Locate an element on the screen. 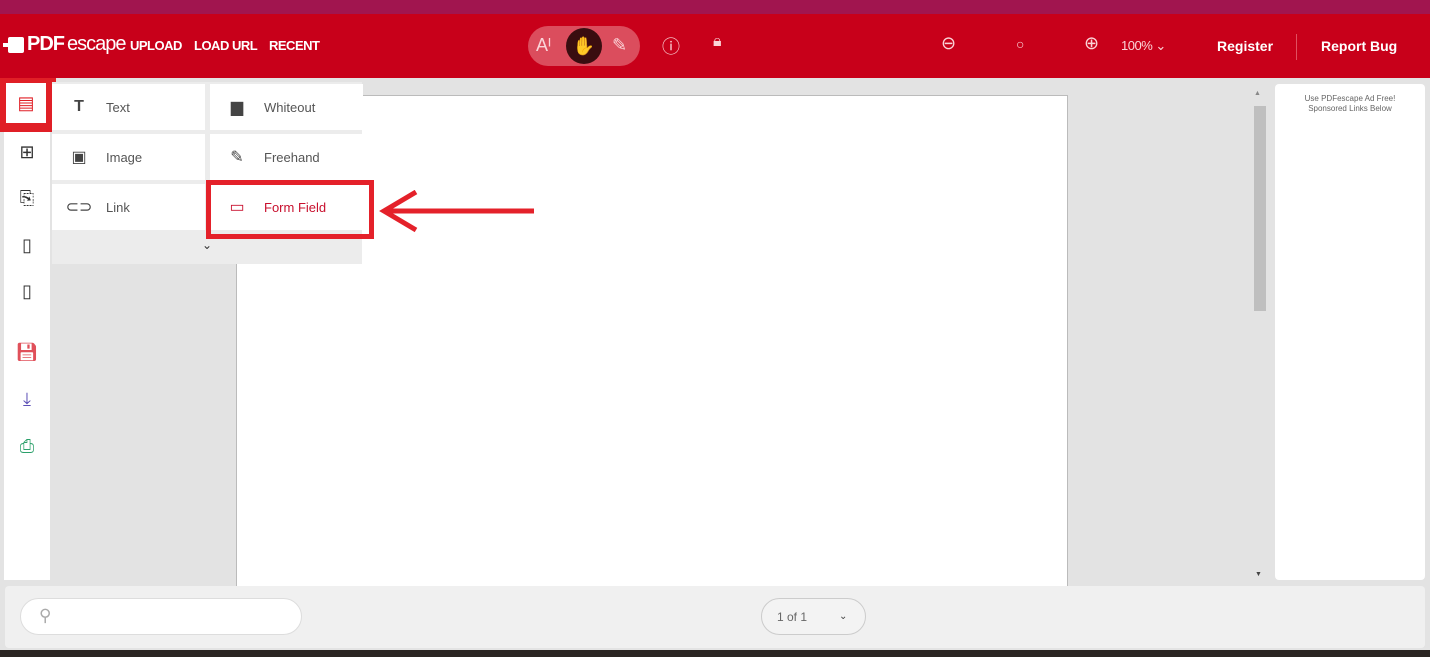 This screenshot has width=1430, height=657. document-icon: ▤ is located at coordinates (26, 103).